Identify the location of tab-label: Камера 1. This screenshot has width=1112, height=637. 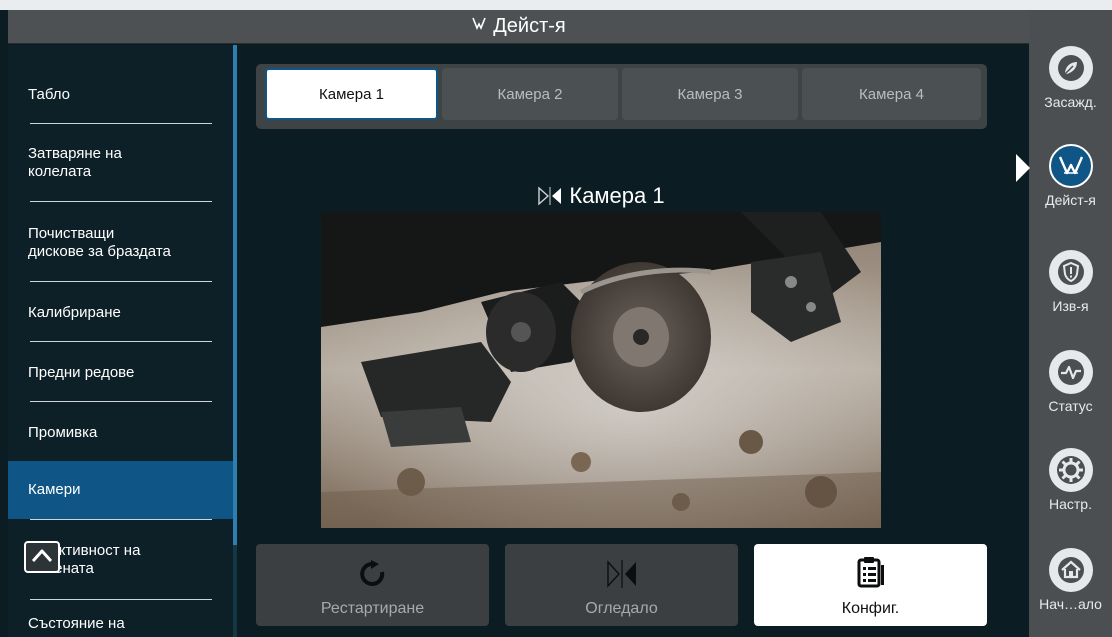
(351, 94).